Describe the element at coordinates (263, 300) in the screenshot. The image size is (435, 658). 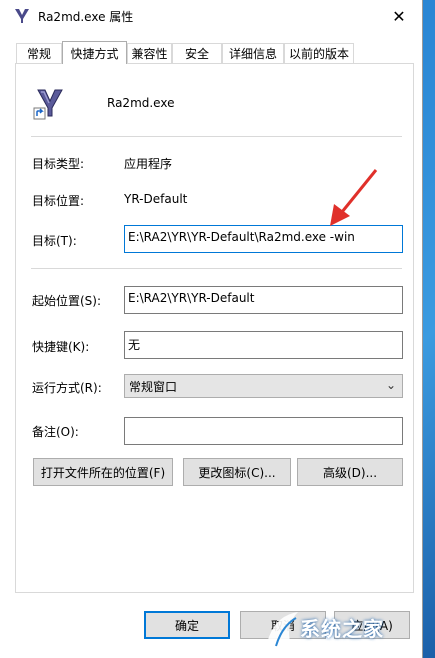
I see `start-in-input: E:\RA2\YR\YR-Default` at that location.